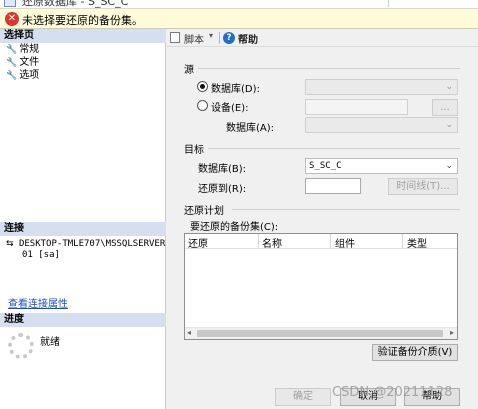 The height and width of the screenshot is (409, 478). I want to click on error-icon: ✕, so click(12, 19).